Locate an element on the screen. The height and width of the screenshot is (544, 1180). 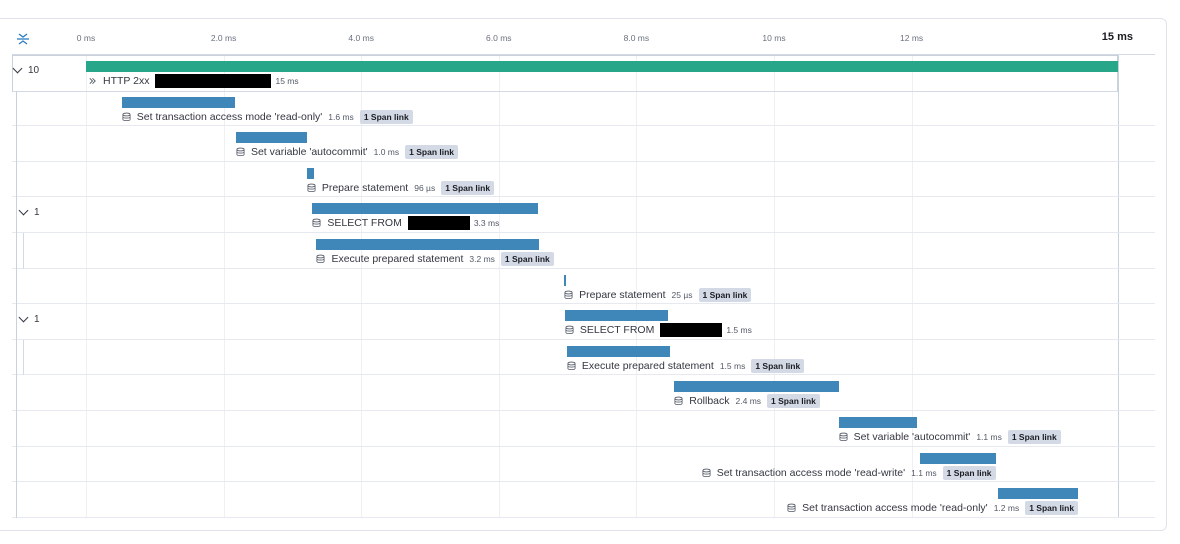
span-label: SELECT FROM 1.5 ms is located at coordinates (661, 330).